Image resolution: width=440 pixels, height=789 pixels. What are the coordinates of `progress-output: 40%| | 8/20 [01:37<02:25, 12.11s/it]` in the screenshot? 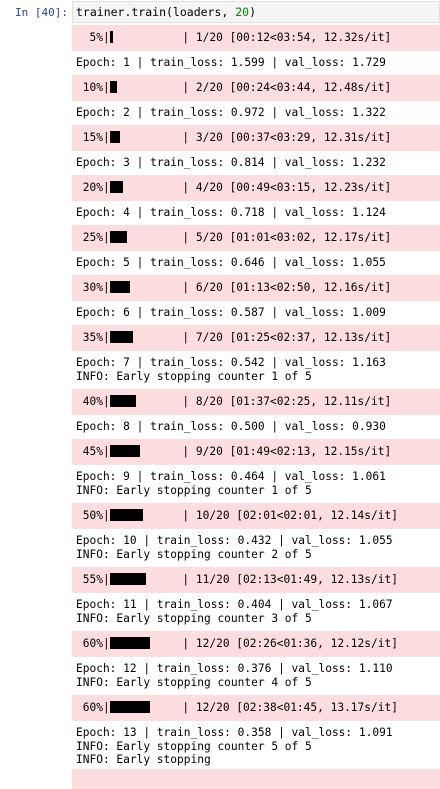 It's located at (256, 402).